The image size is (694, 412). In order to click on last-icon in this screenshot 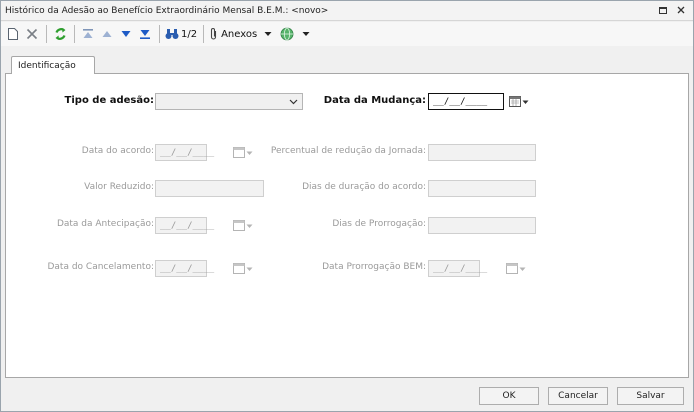, I will do `click(145, 34)`.